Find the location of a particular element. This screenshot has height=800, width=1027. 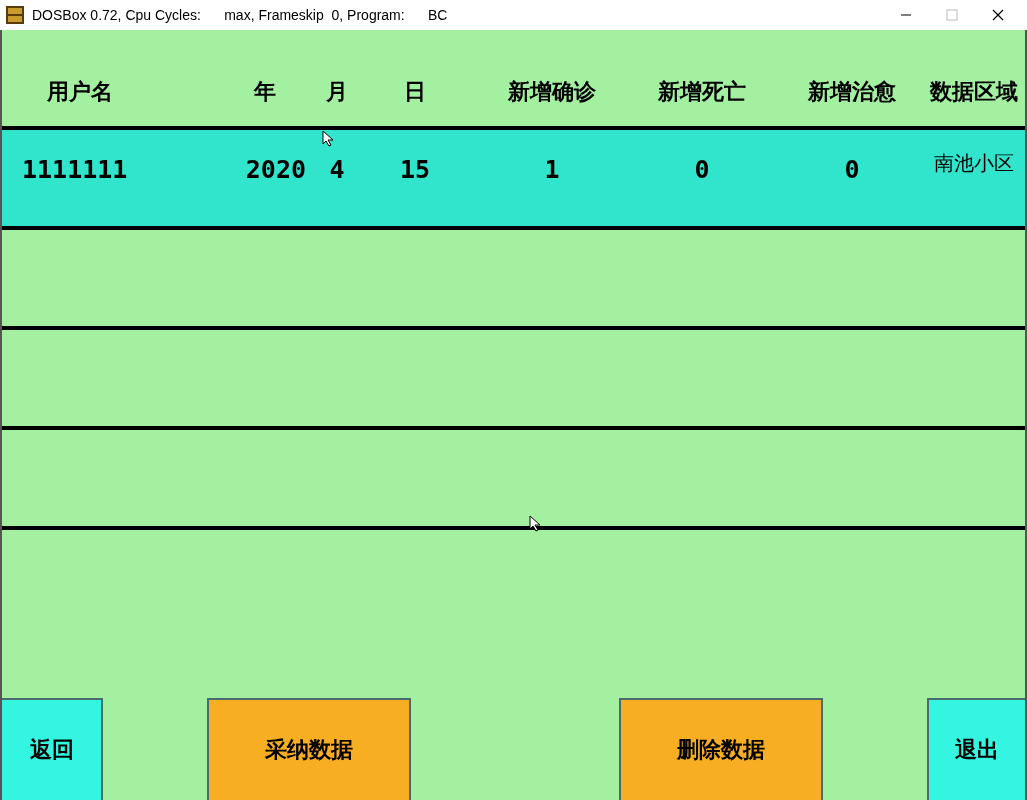

table-cell: 南池小区 is located at coordinates (973, 163).